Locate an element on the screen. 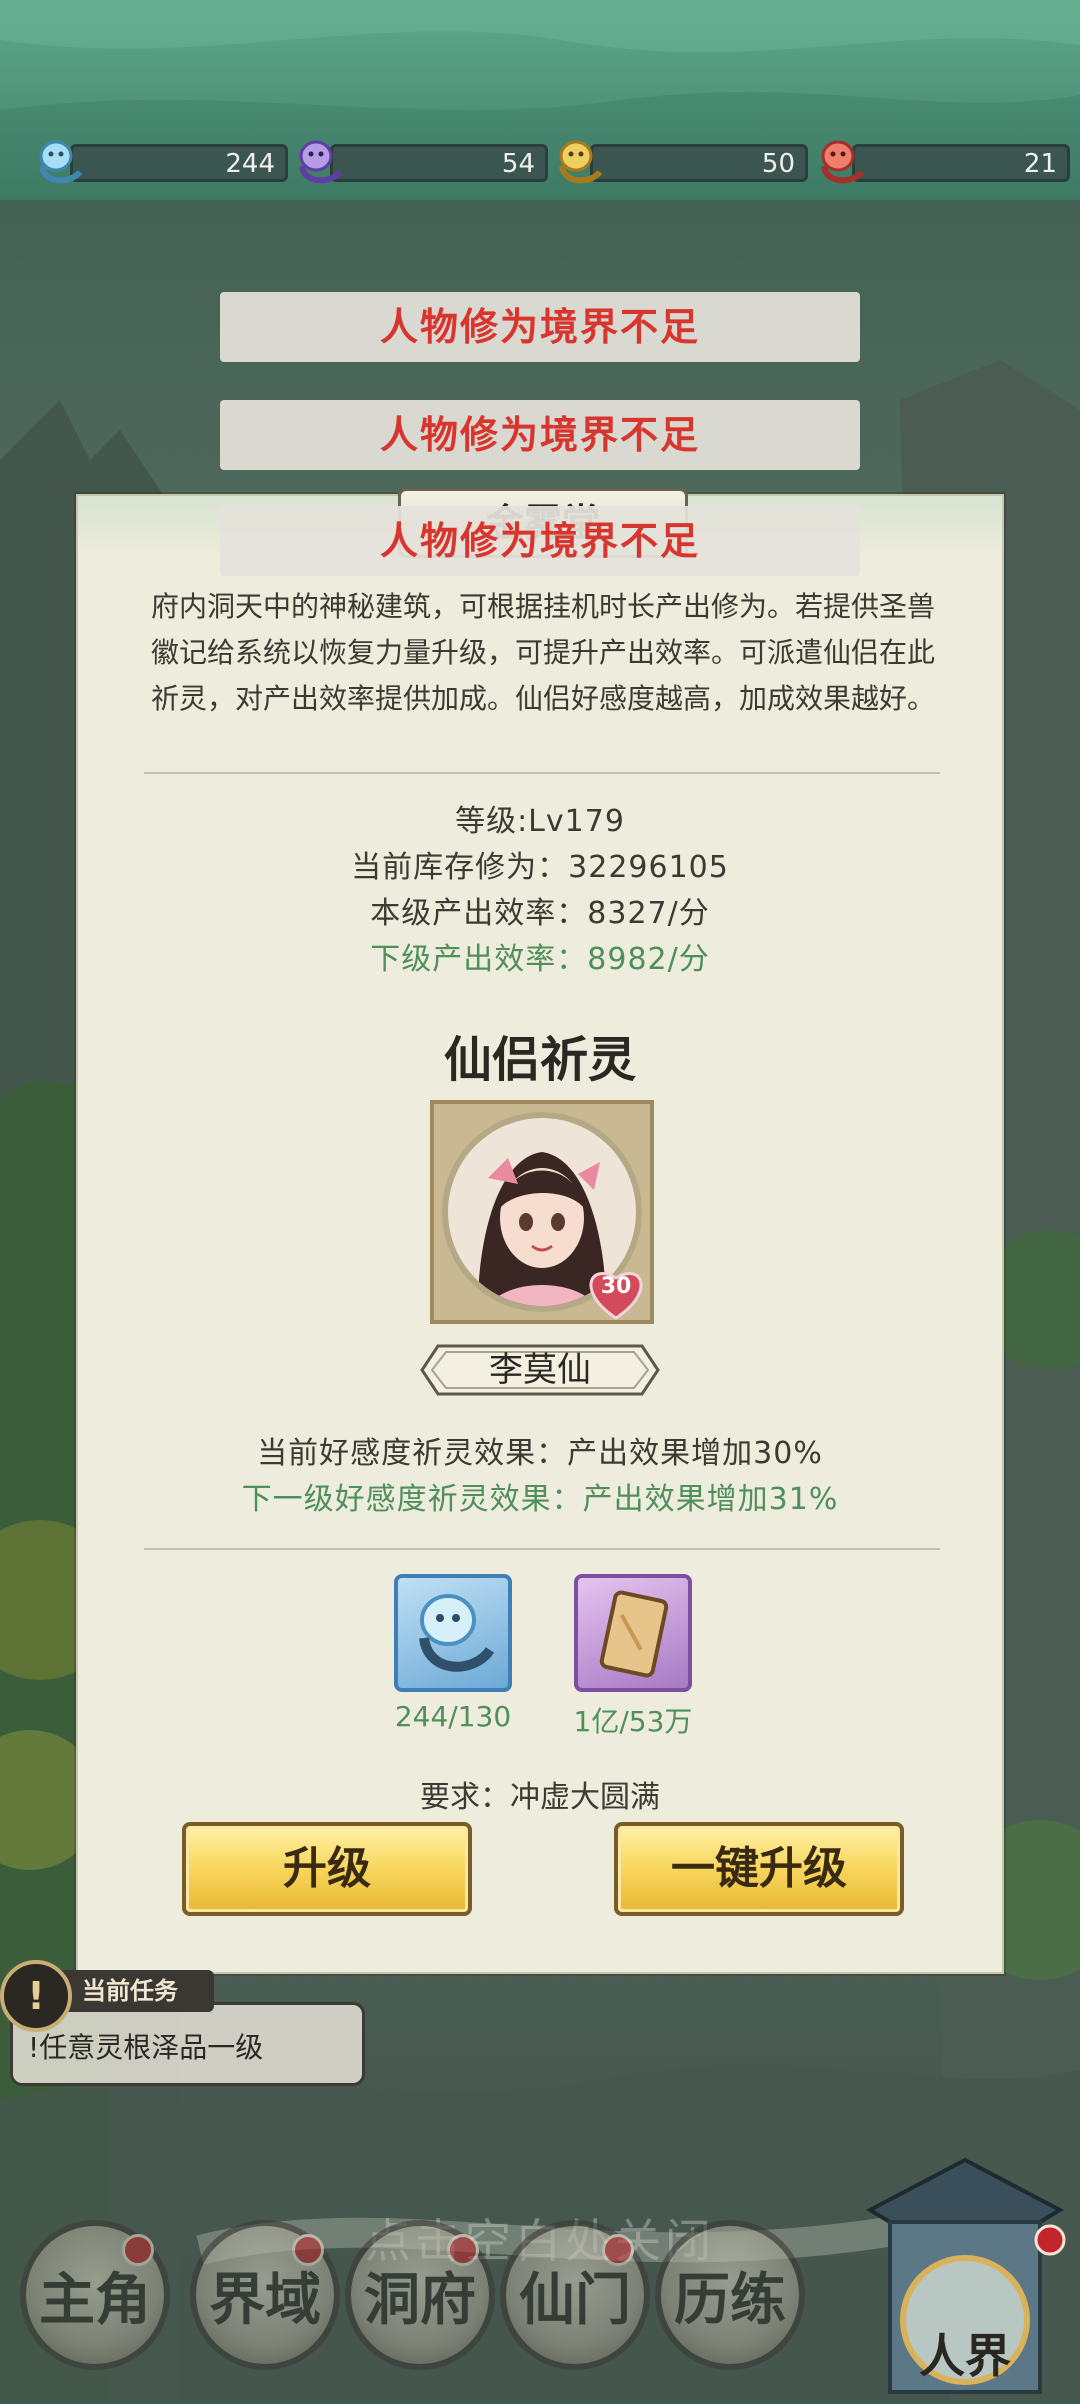  gold-spirit-icon is located at coordinates (581, 162).